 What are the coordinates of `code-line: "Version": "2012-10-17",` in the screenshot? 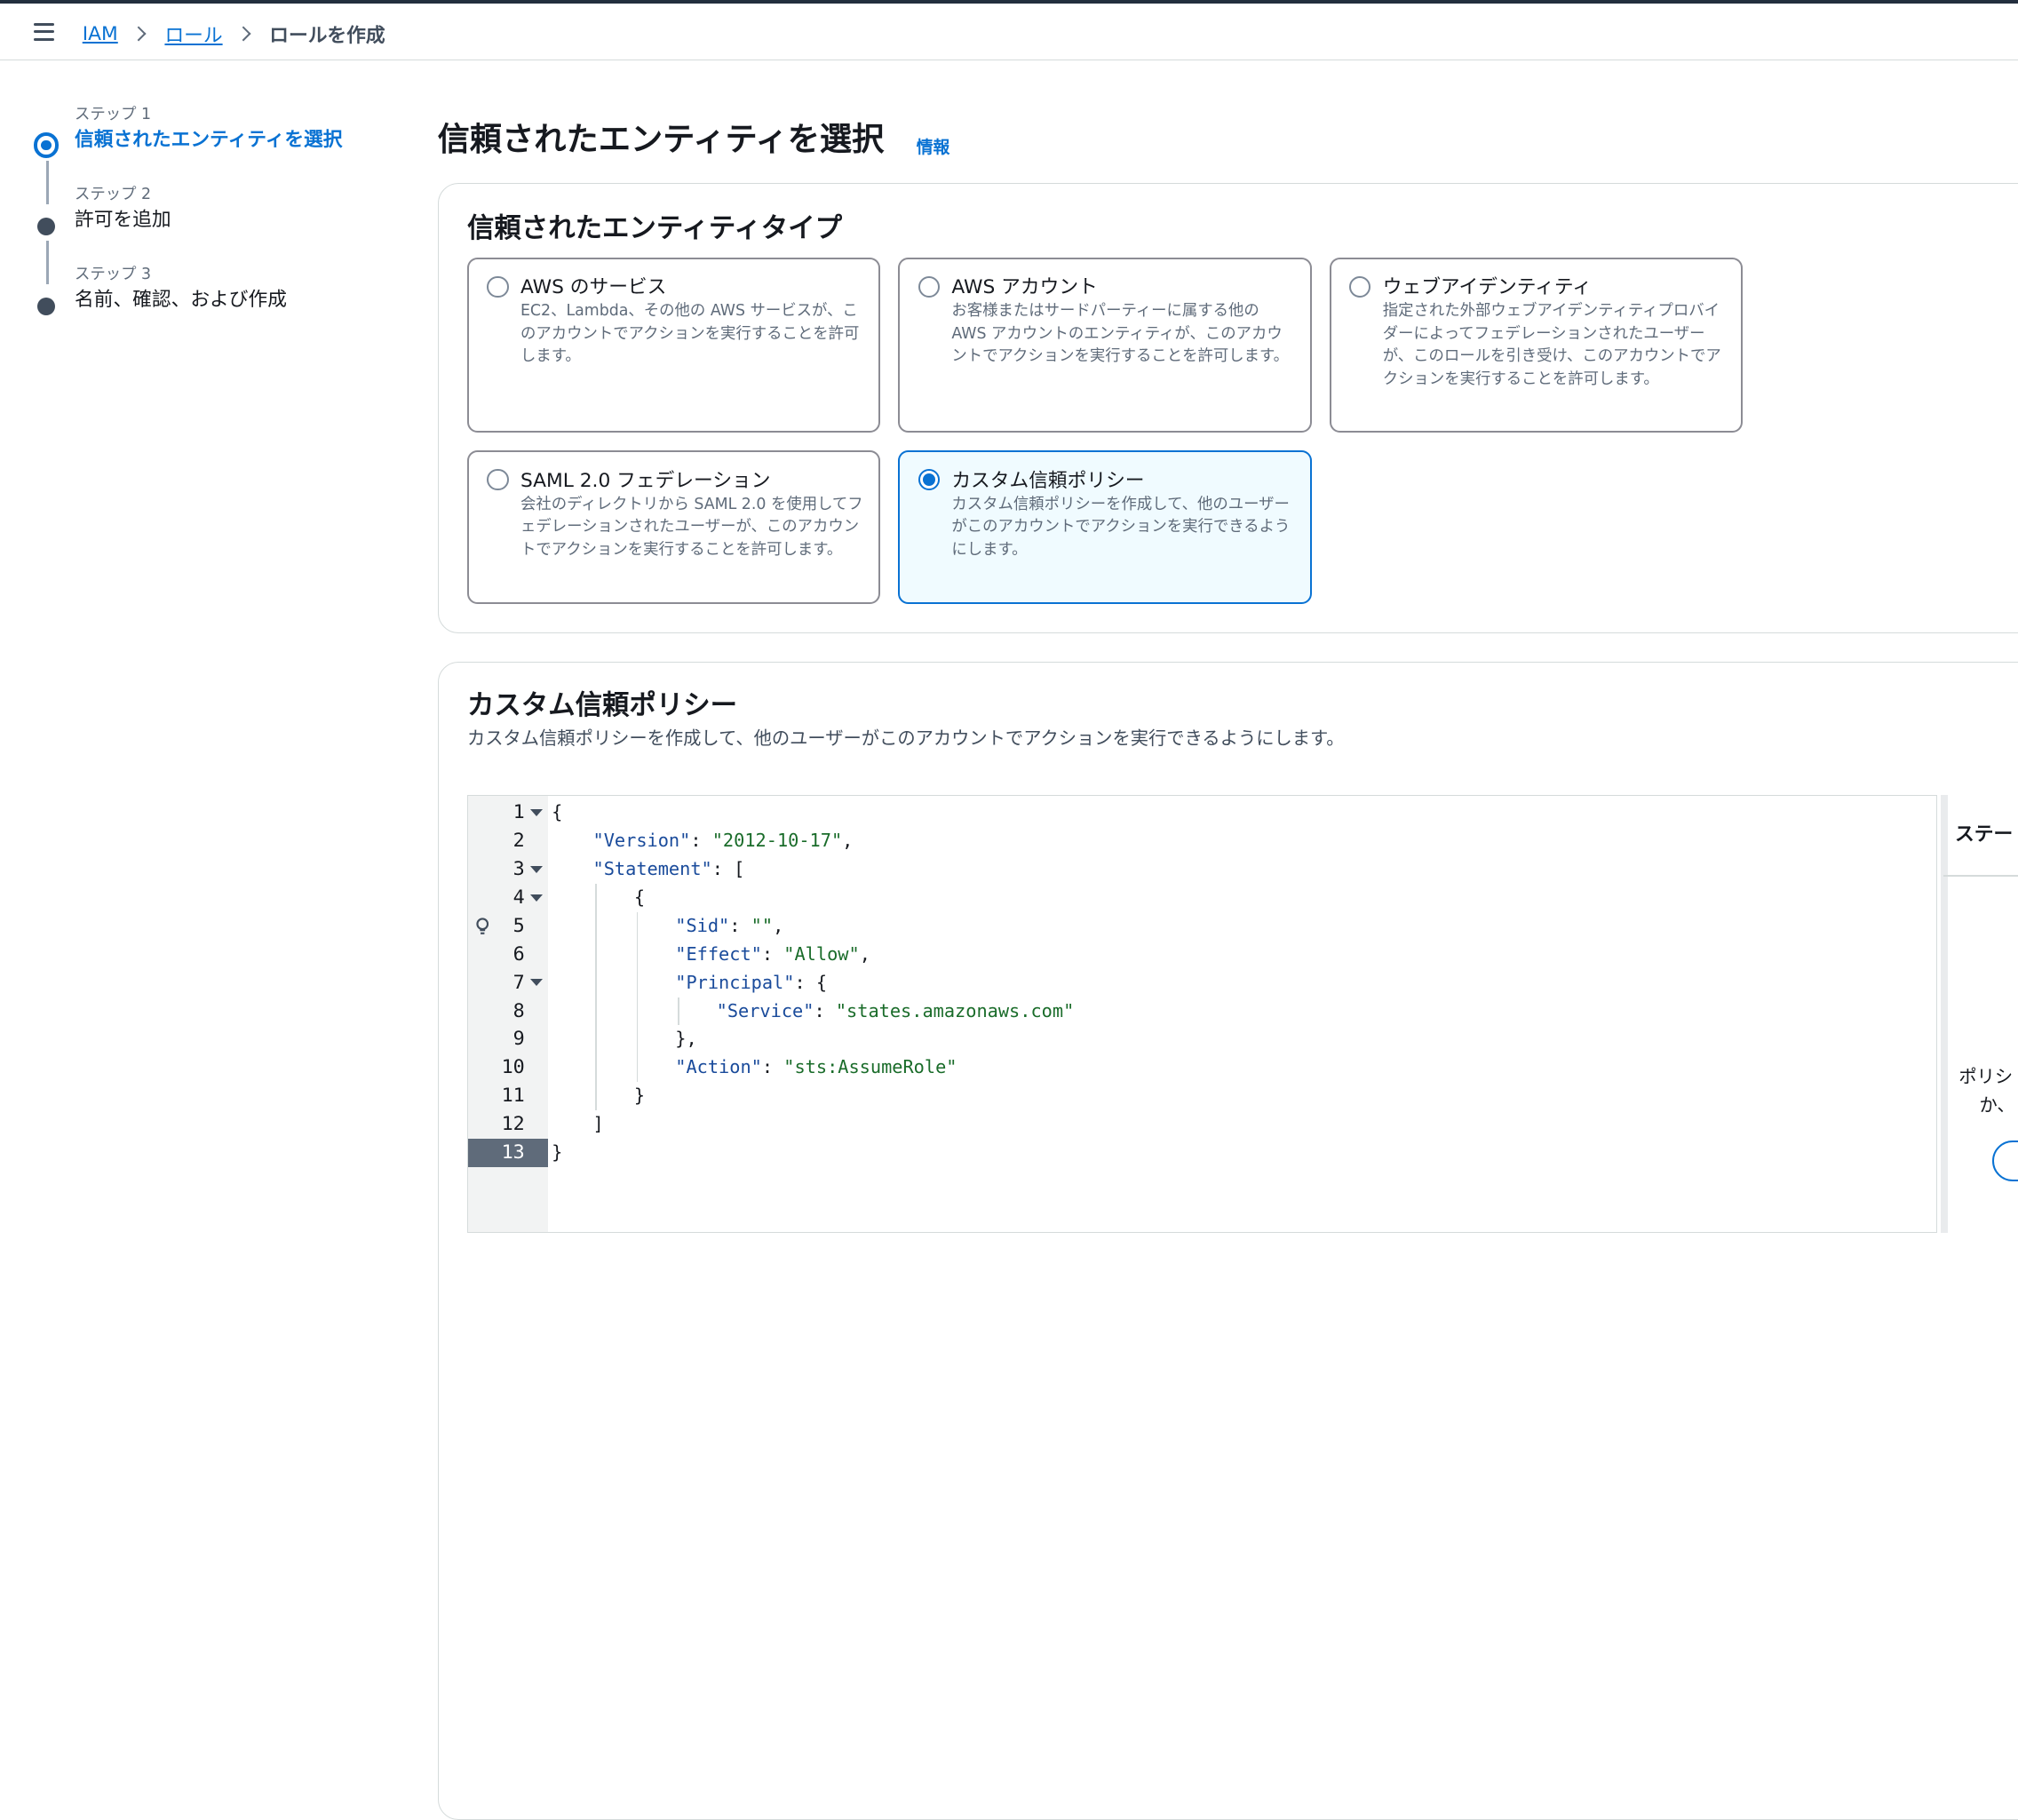 It's located at (1265, 841).